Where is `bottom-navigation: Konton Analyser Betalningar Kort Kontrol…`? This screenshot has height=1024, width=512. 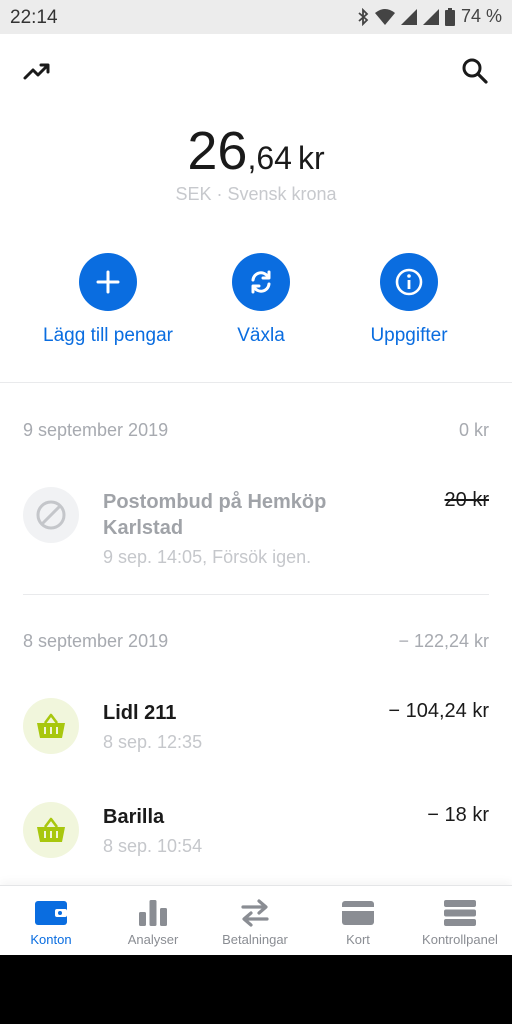 bottom-navigation: Konton Analyser Betalningar Kort Kontrol… is located at coordinates (256, 920).